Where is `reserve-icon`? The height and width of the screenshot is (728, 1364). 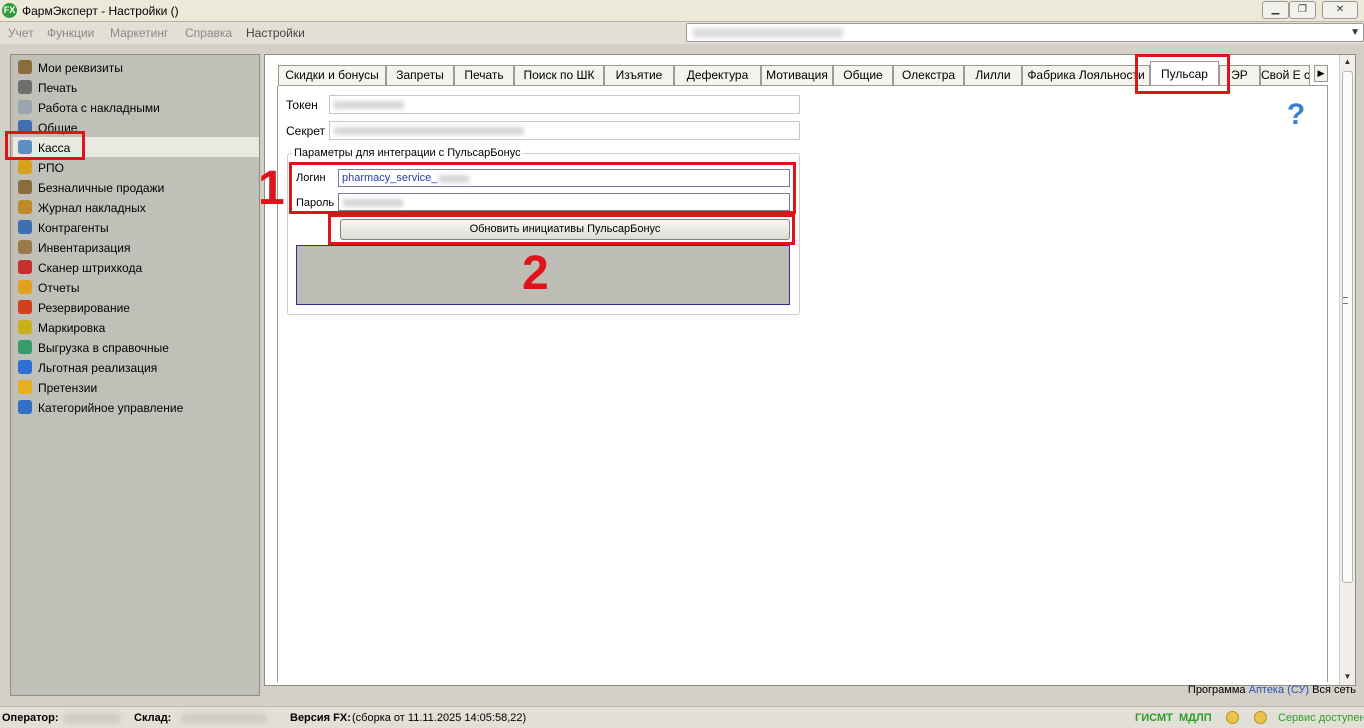 reserve-icon is located at coordinates (25, 307).